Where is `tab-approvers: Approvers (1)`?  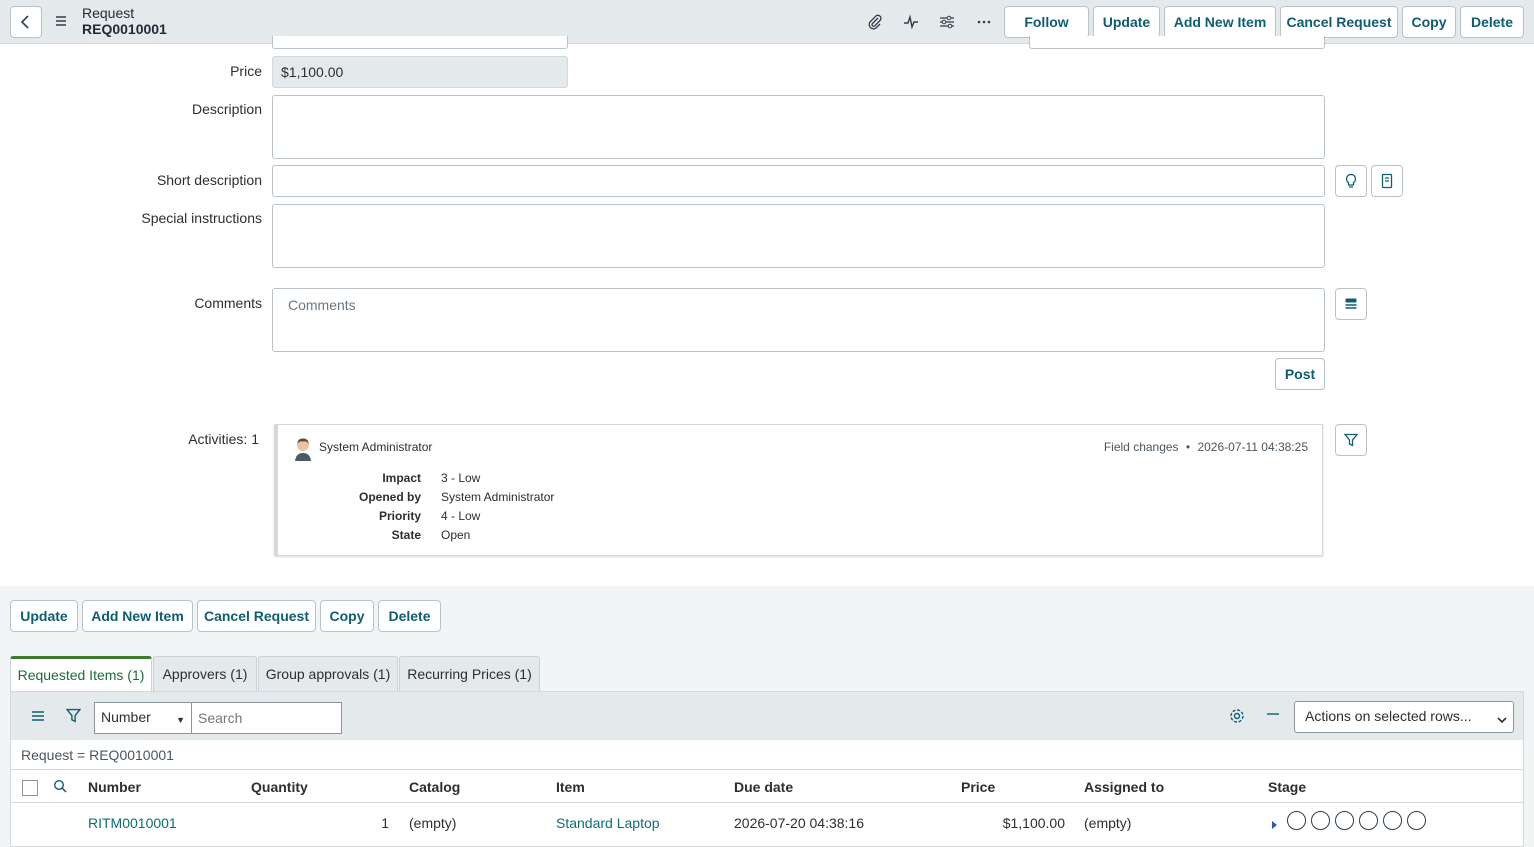
tab-approvers: Approvers (1) is located at coordinates (205, 673).